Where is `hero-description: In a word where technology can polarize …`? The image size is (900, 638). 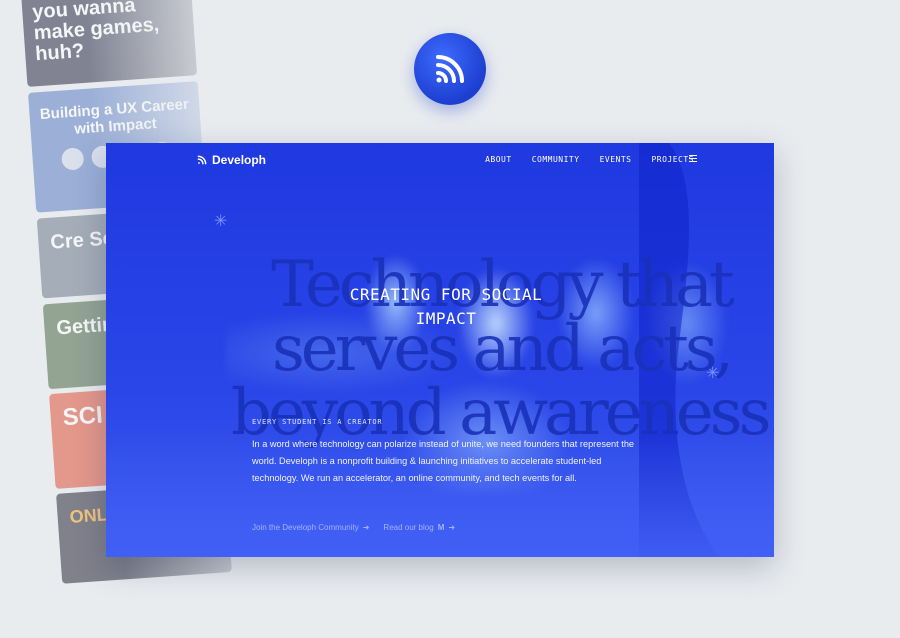 hero-description: In a word where technology can polarize … is located at coordinates (443, 461).